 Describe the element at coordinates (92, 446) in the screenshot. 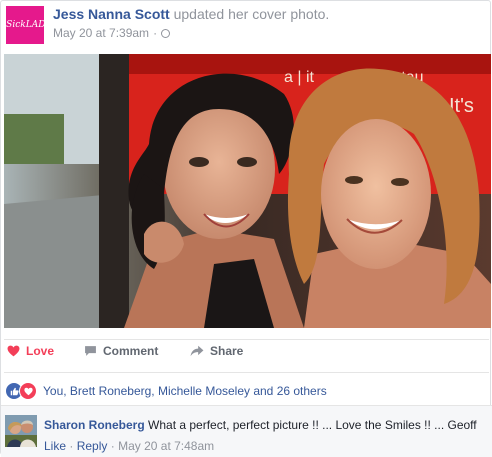

I see `comment-reply-link: Reply` at that location.